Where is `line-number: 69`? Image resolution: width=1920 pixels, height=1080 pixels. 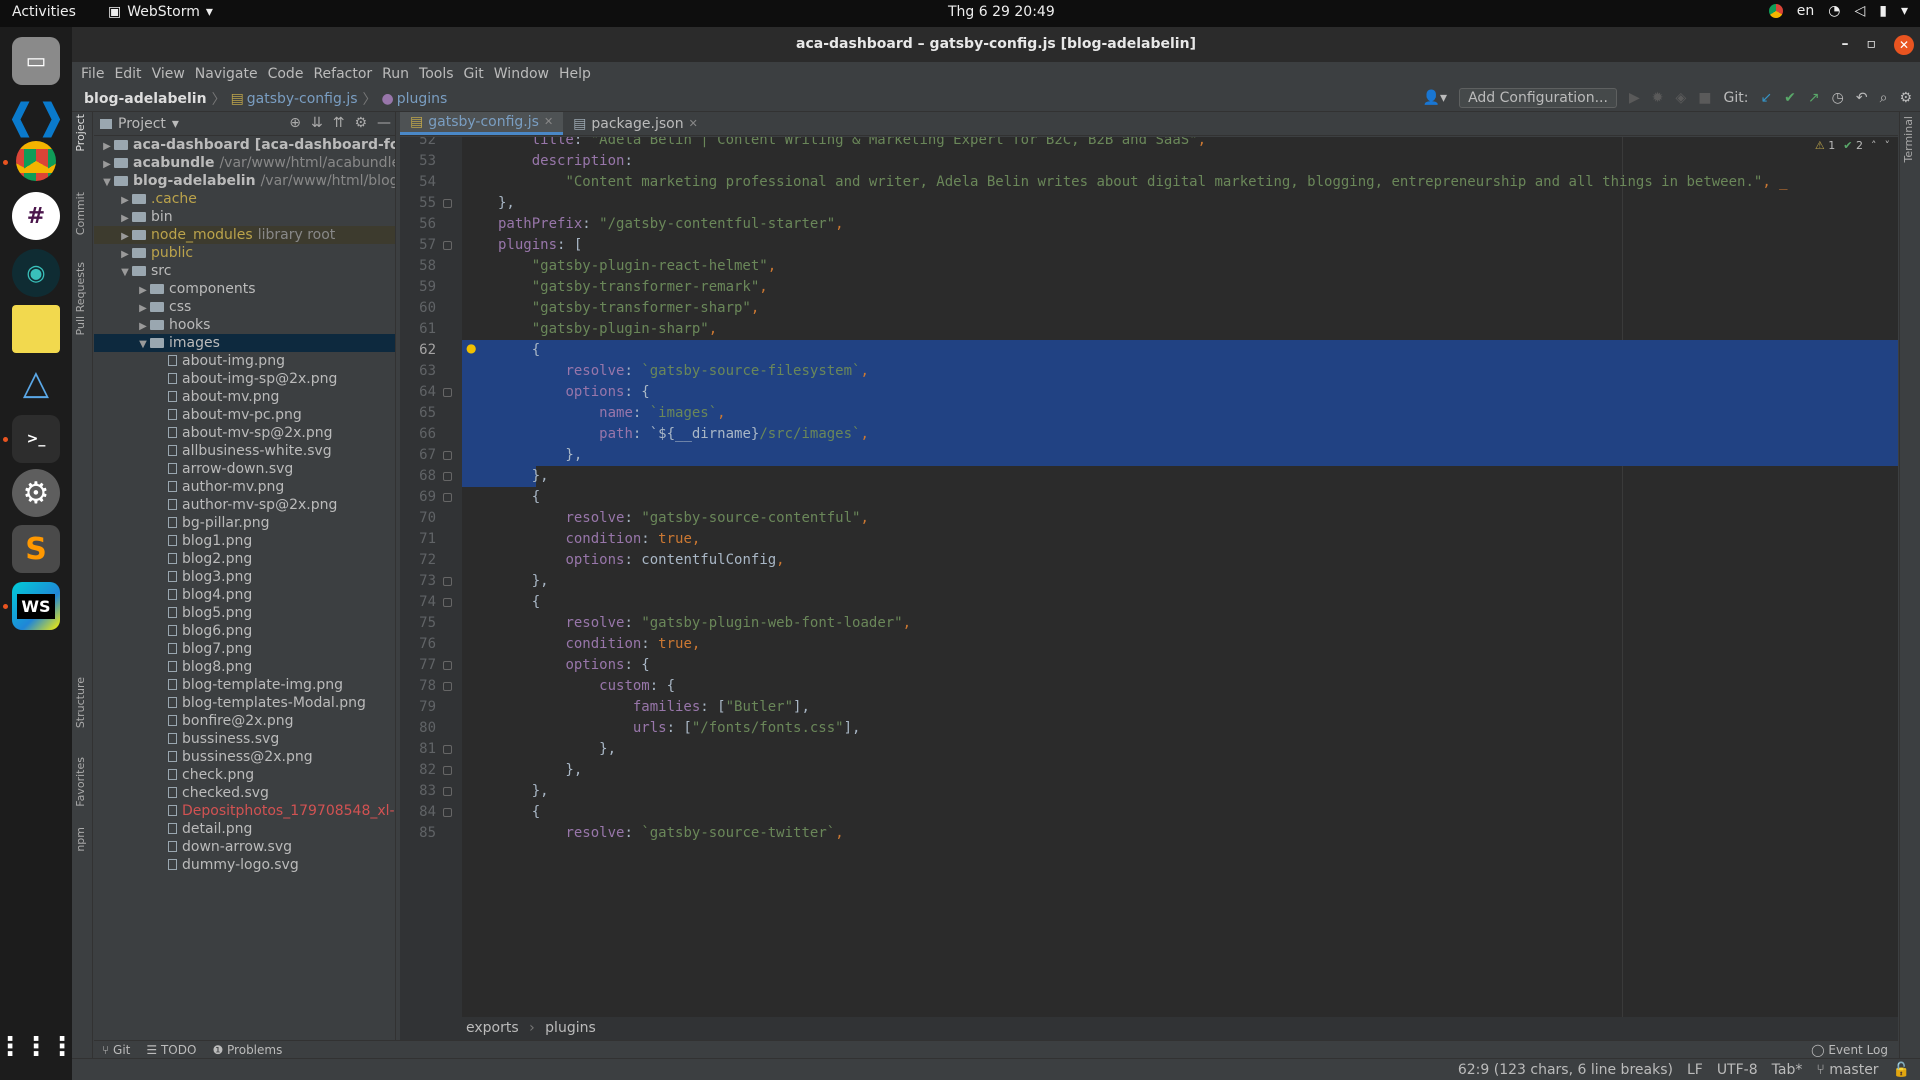
line-number: 69 is located at coordinates (418, 497).